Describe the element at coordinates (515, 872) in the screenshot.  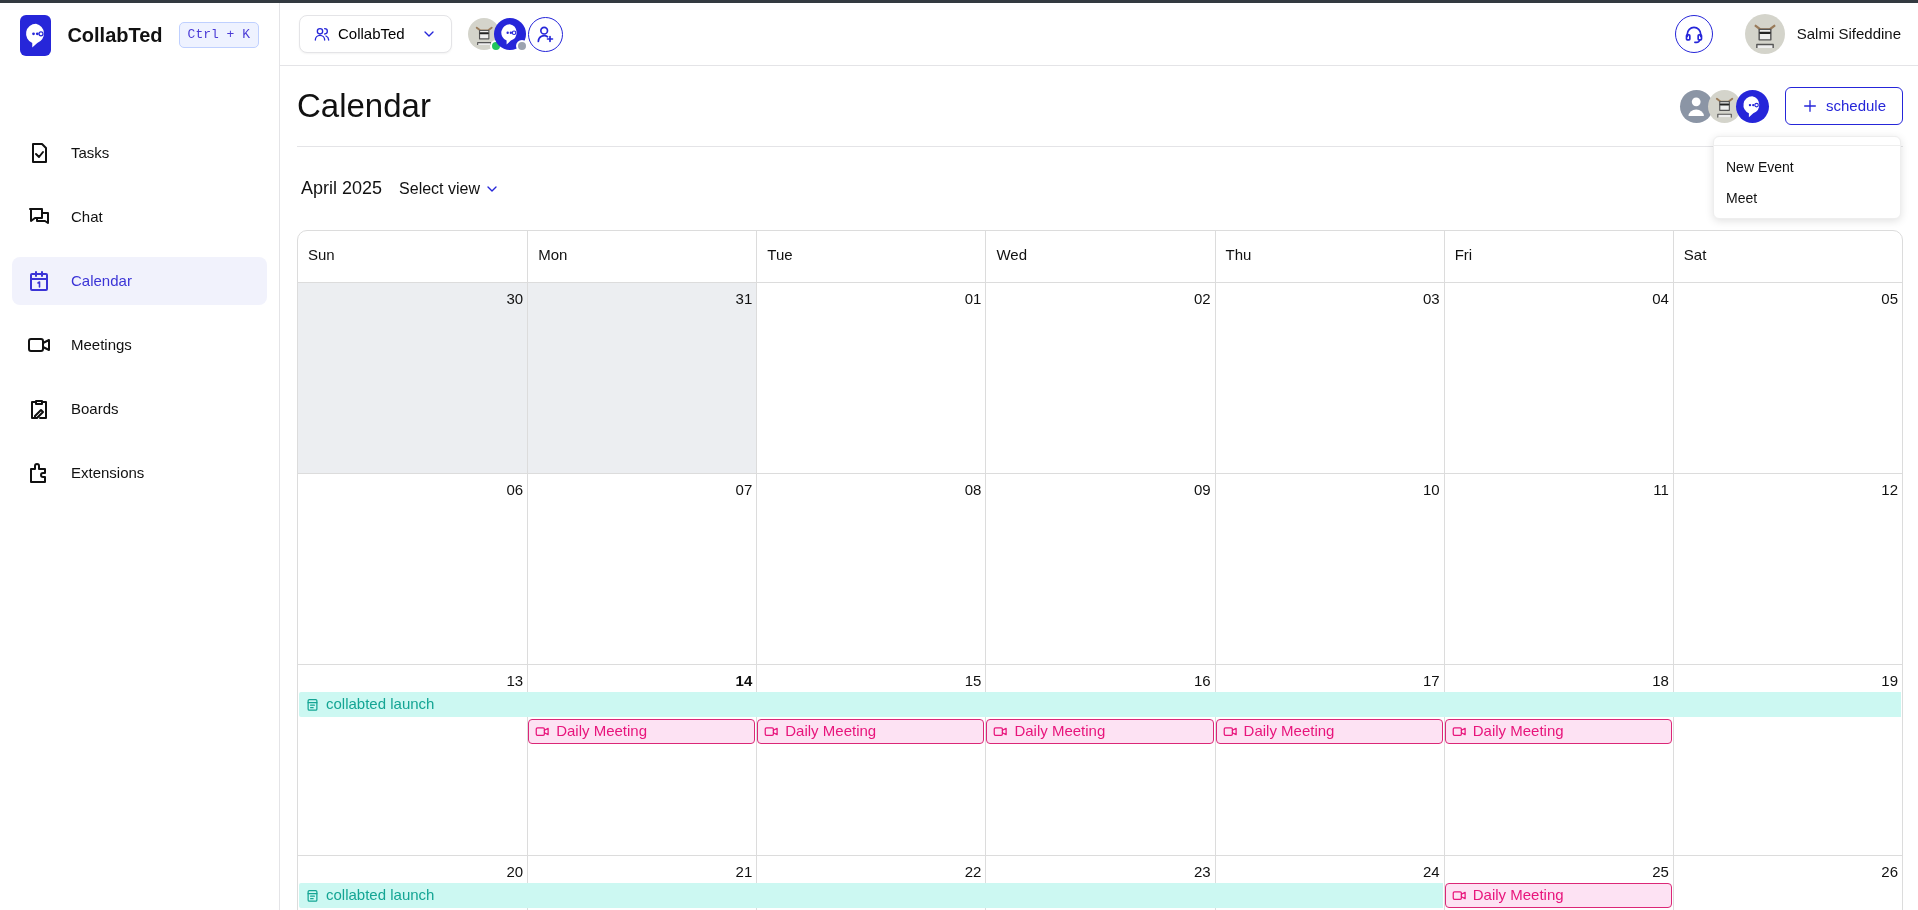
I see `day-number: 20` at that location.